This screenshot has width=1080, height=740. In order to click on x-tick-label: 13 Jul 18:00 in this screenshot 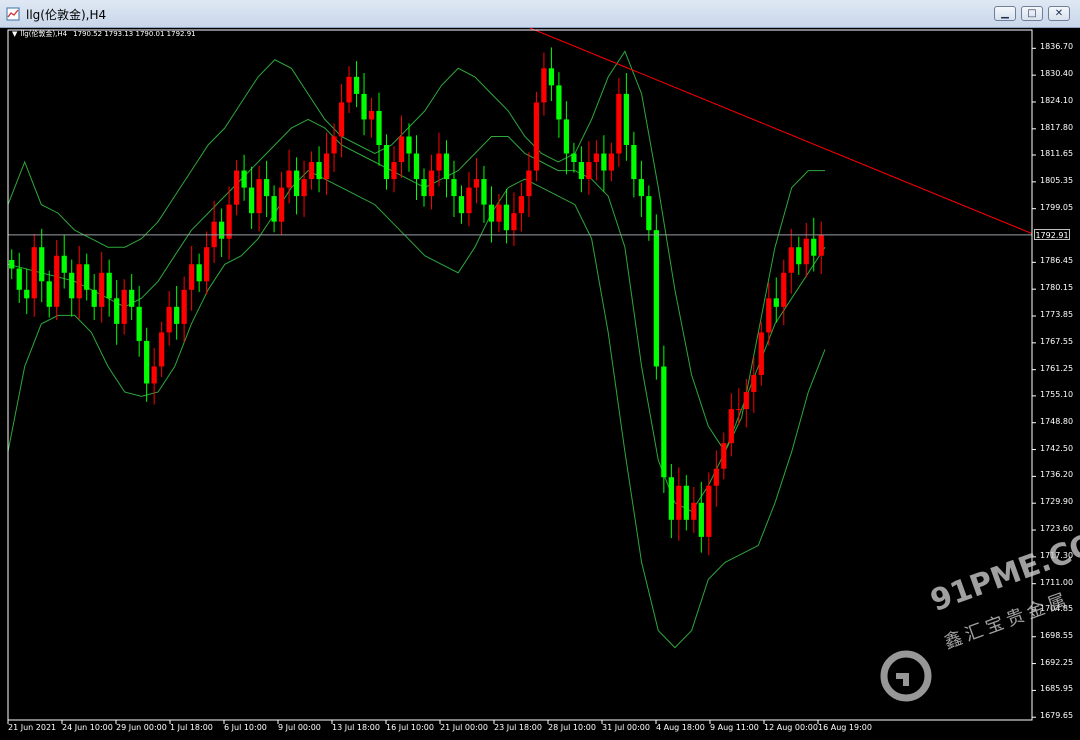, I will do `click(356, 727)`.